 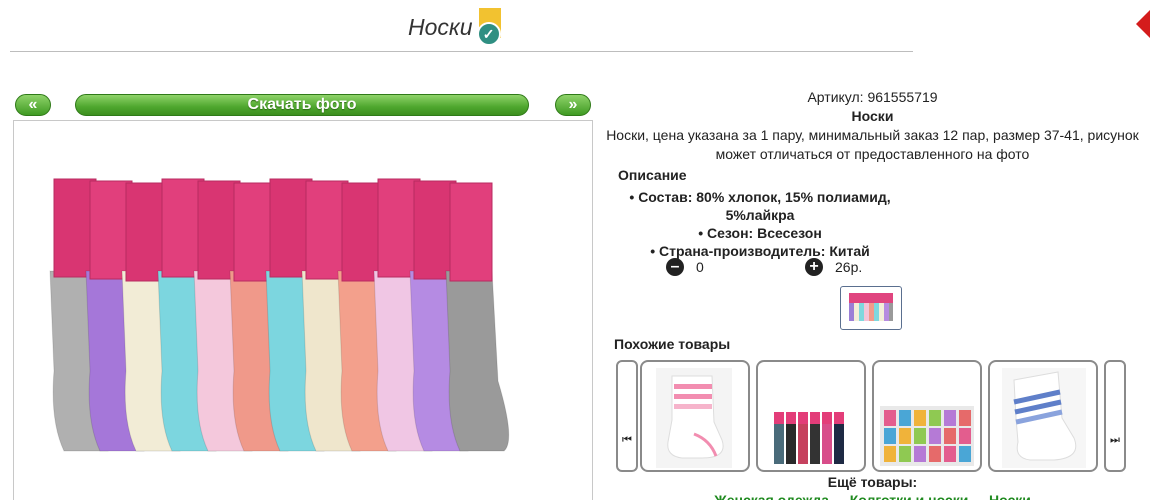 I want to click on skip-back-icon: ⏮, so click(x=627, y=440).